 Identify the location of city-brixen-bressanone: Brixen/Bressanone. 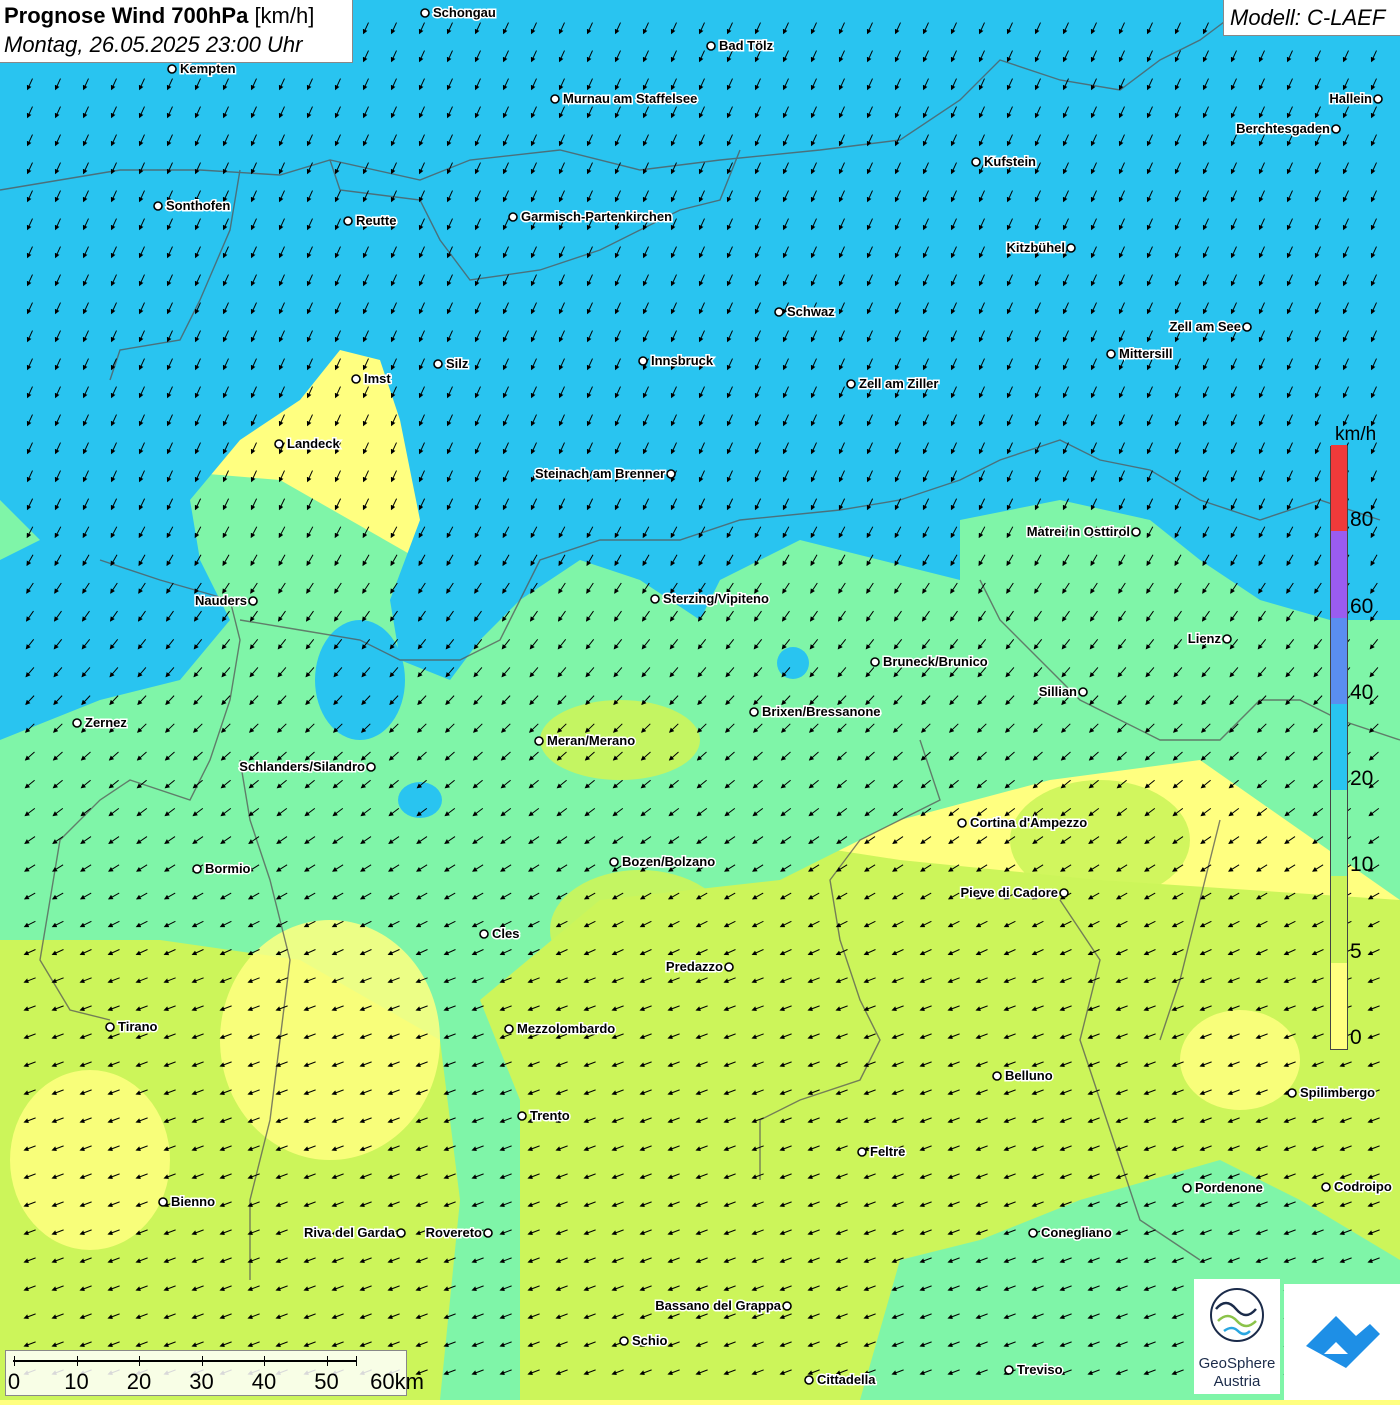
(815, 712).